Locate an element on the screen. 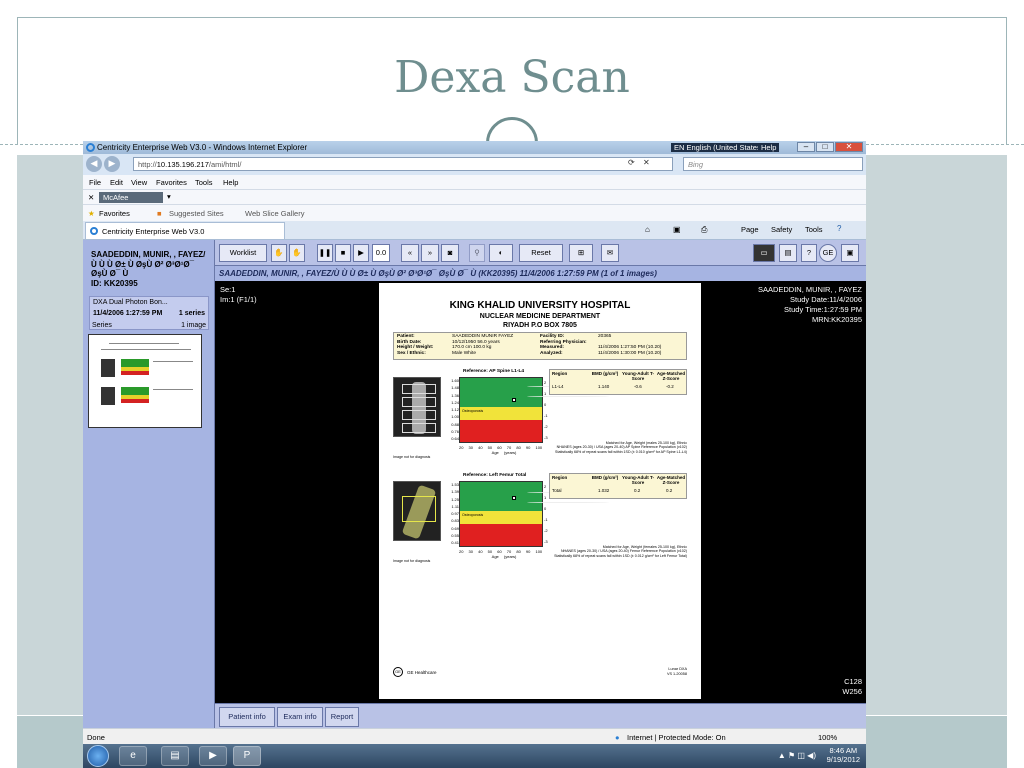 This screenshot has width=1024, height=768. browser-tab: Centricity Enterprise Web V3.0 is located at coordinates (185, 230).